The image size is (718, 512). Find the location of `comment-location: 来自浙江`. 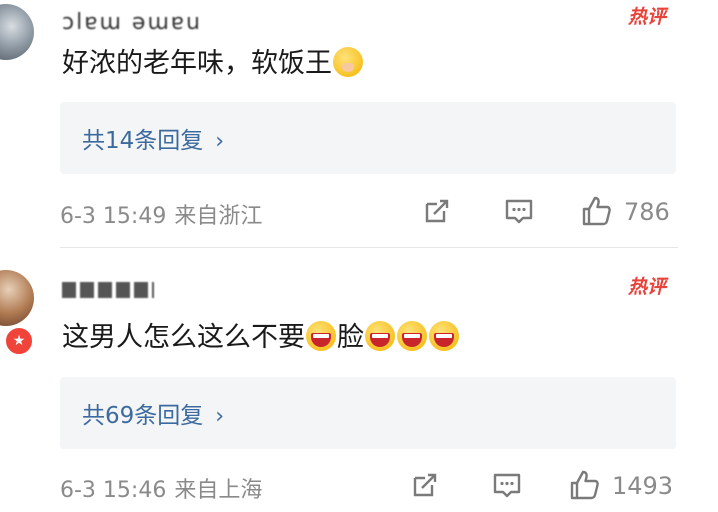

comment-location: 来自浙江 is located at coordinates (218, 216).